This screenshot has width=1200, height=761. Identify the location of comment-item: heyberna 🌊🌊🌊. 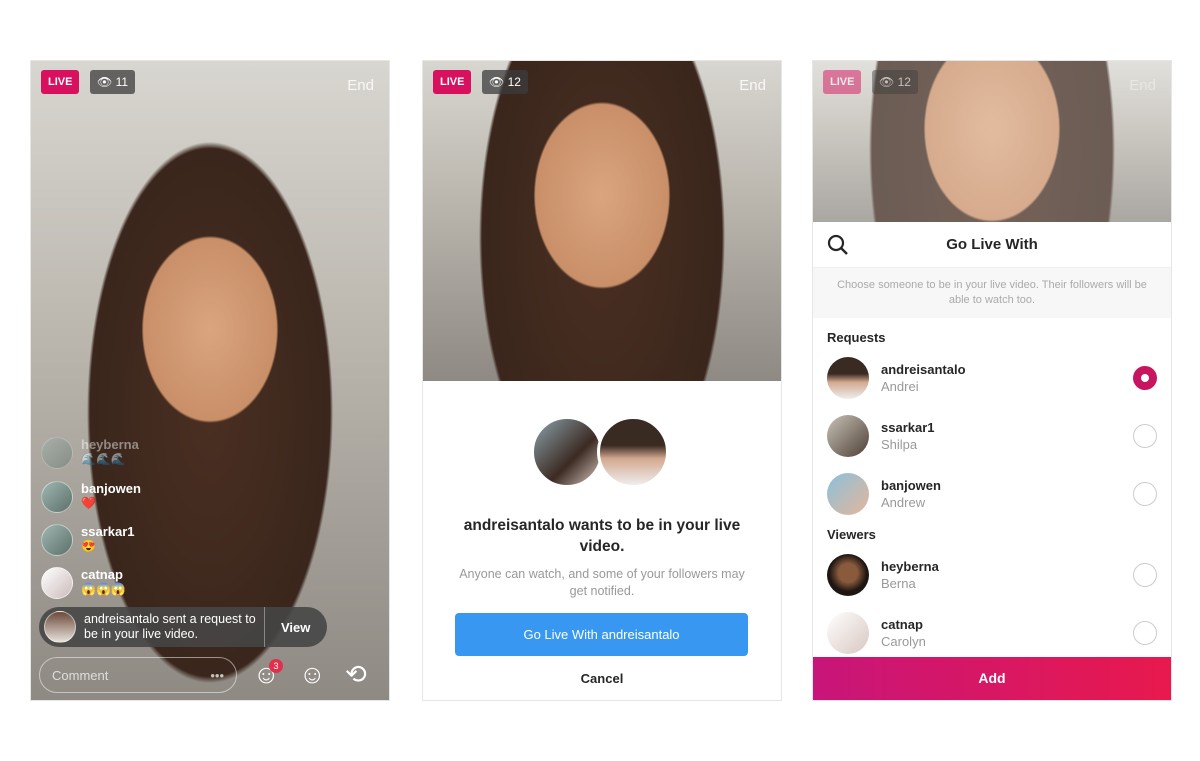
(90, 453).